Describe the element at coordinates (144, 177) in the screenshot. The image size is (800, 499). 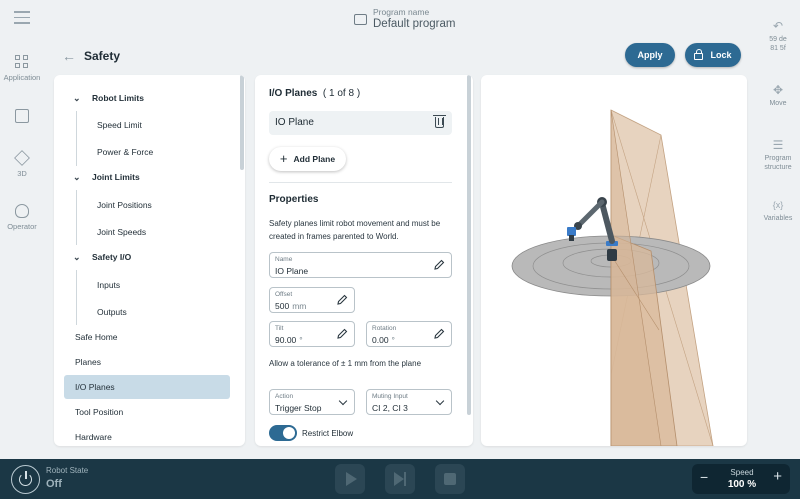
I see `nav-group-joint-limits: ⌄ Joint Limits` at that location.